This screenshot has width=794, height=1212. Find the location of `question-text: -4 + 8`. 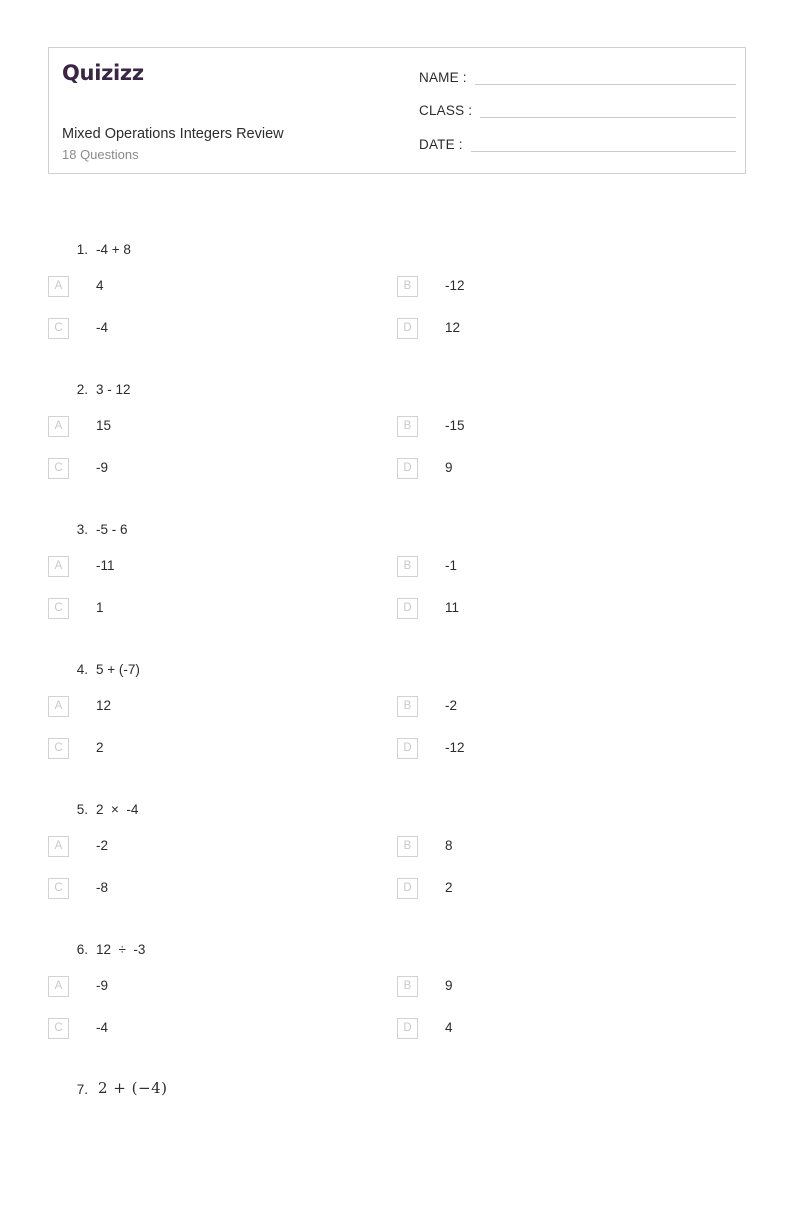

question-text: -4 + 8 is located at coordinates (113, 249).